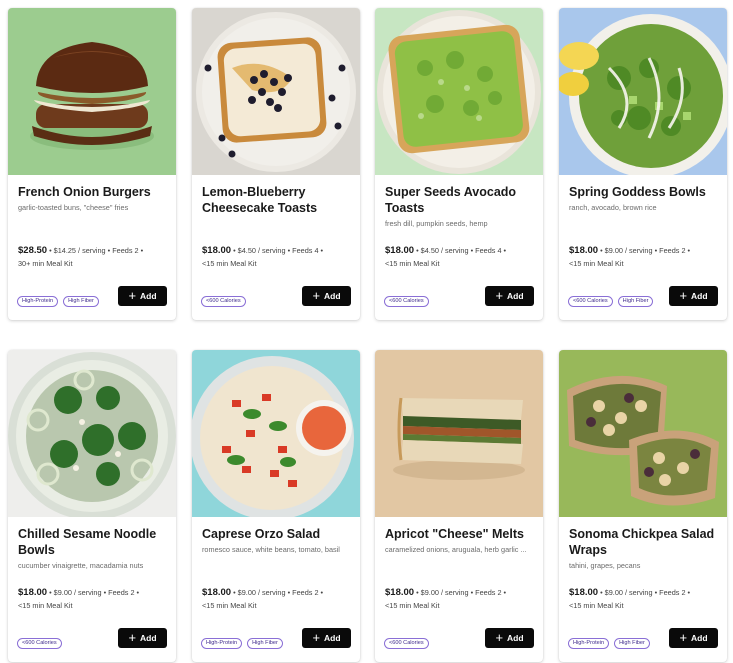  Describe the element at coordinates (276, 433) in the screenshot. I see `meal-image-caprese-orzo-salad` at that location.